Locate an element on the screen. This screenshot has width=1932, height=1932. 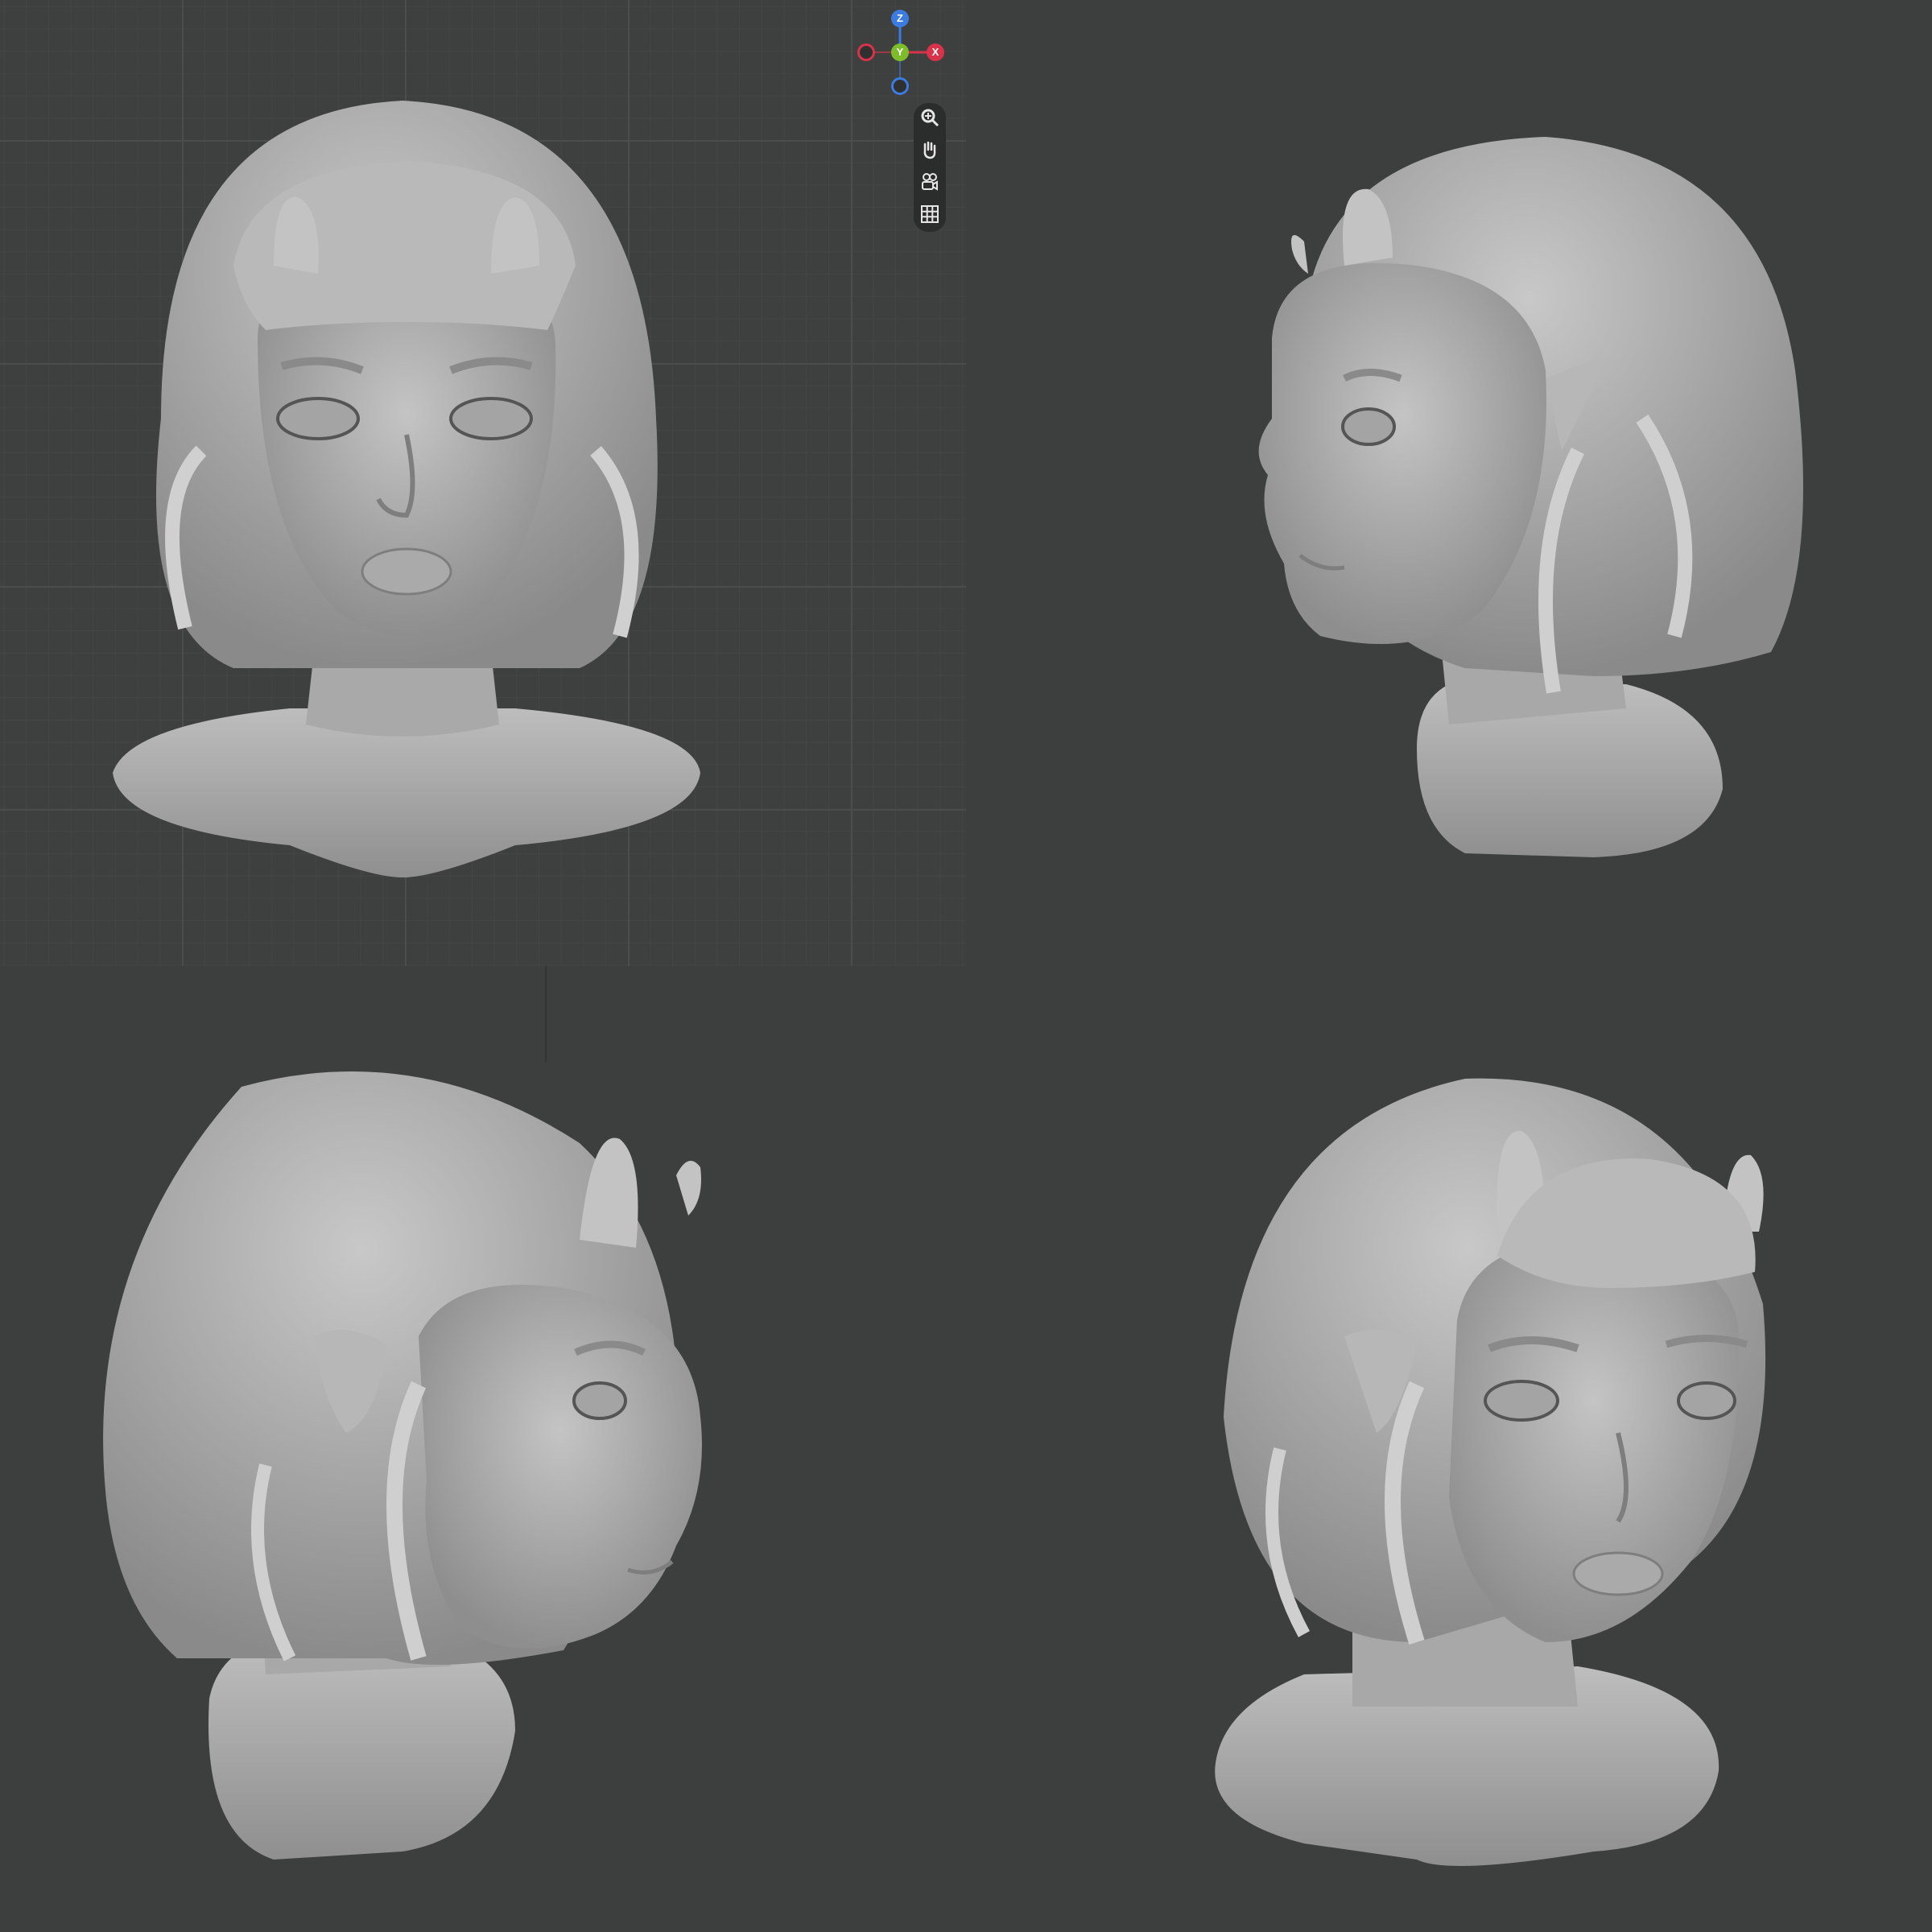
gizmo-y-axis: Y is located at coordinates (900, 52).